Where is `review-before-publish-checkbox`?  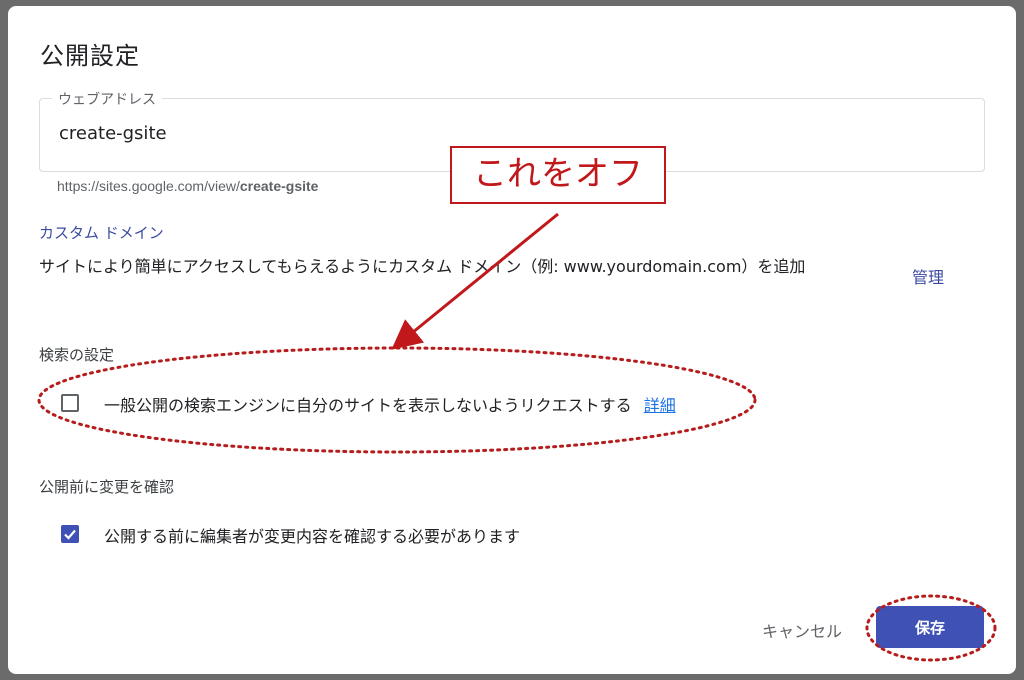
review-before-publish-checkbox is located at coordinates (70, 534).